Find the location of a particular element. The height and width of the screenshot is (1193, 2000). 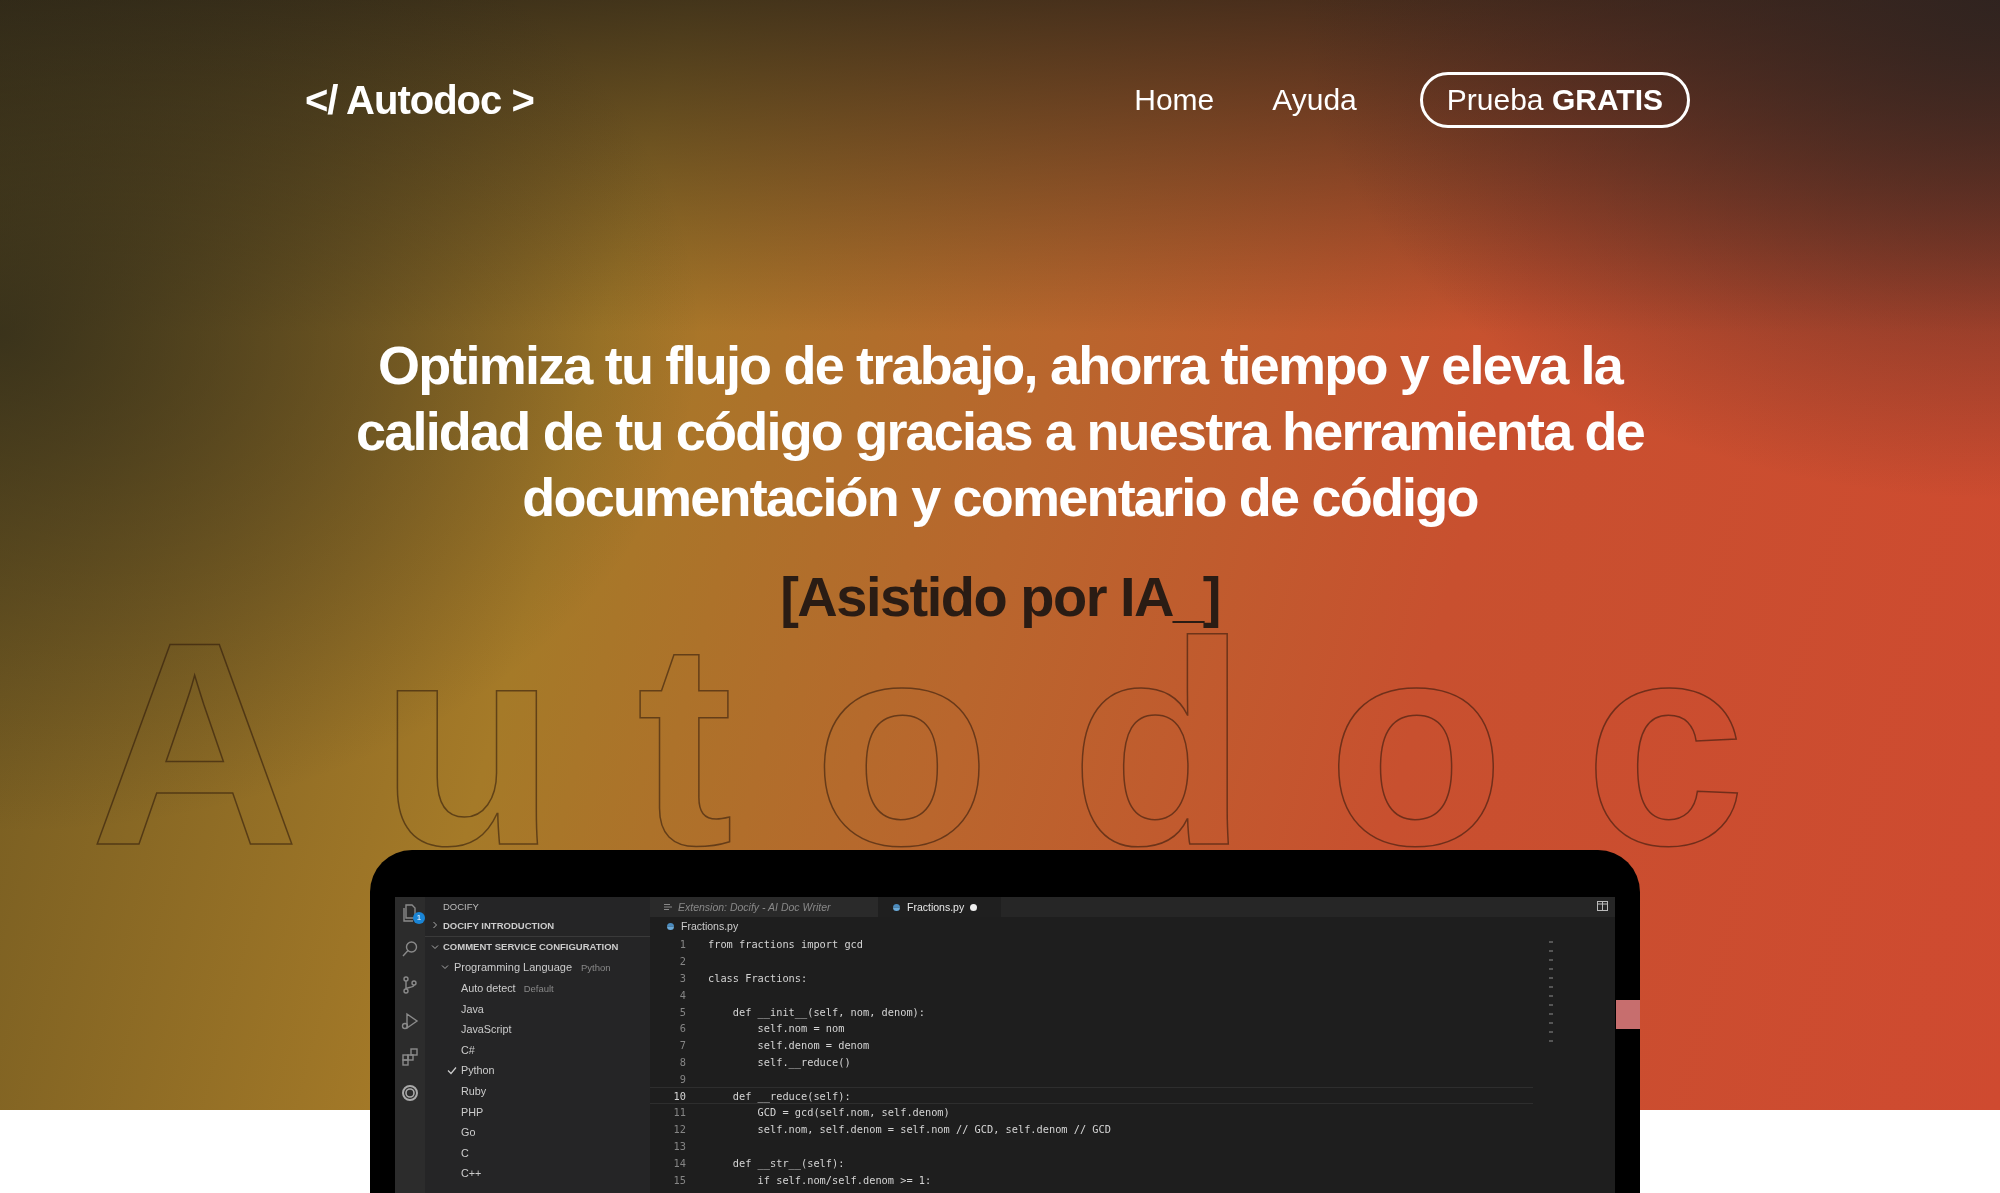

option-item: Go is located at coordinates (537, 1132).